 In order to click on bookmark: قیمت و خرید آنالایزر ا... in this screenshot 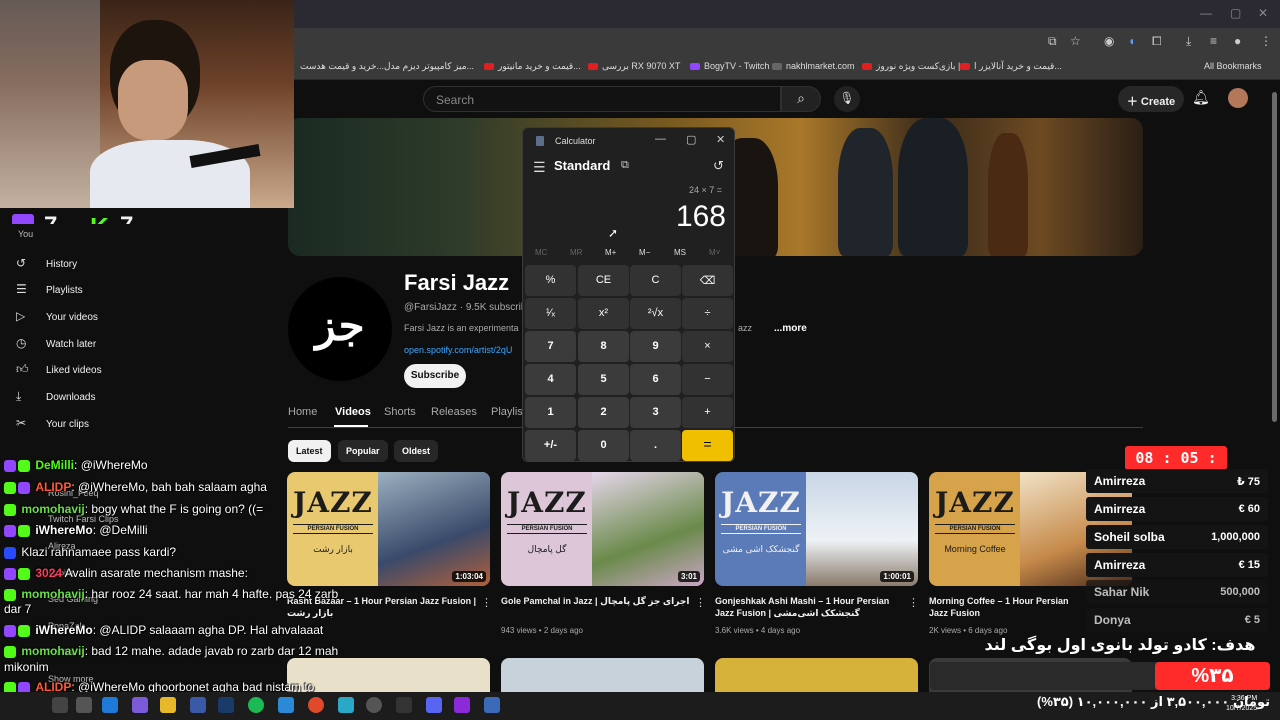, I will do `click(1011, 66)`.